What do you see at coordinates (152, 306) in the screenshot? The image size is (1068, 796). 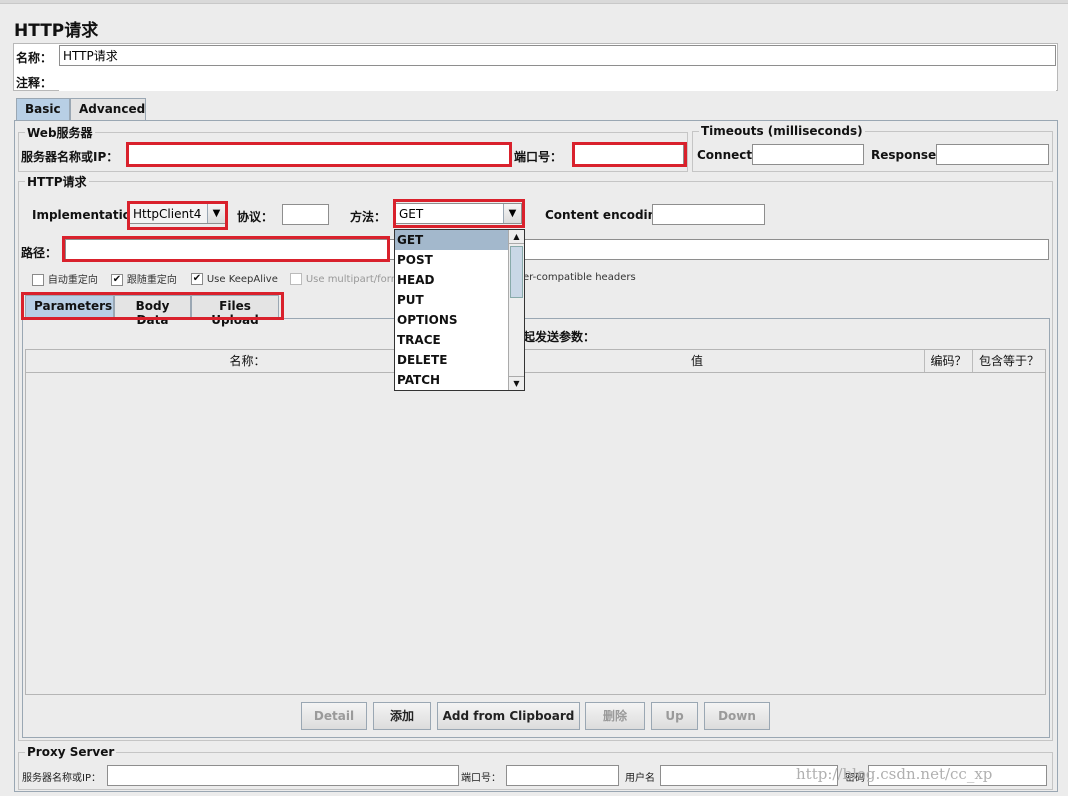 I see `subtabs-highlight` at bounding box center [152, 306].